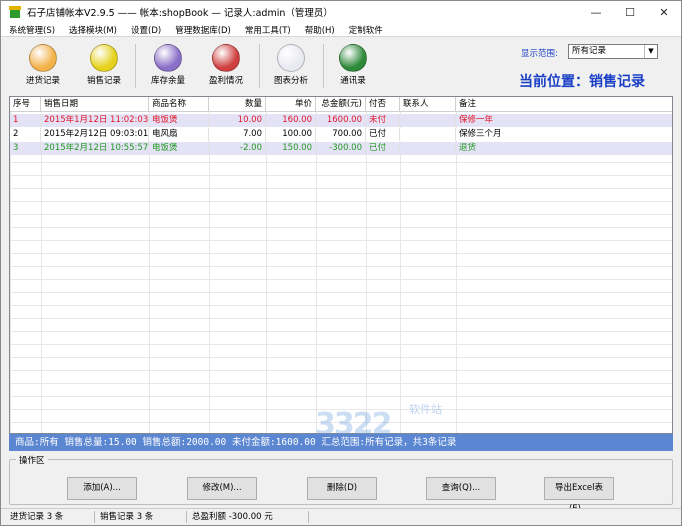 The image size is (682, 526). I want to click on window-controls: — ☐ ✕, so click(630, 12).